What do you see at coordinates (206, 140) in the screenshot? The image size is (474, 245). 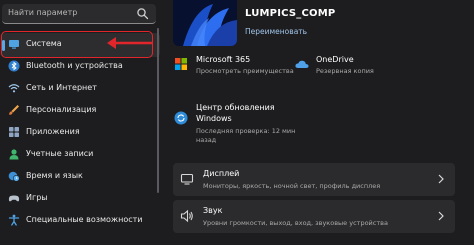 I see `tile-subtitle-line2: назад` at bounding box center [206, 140].